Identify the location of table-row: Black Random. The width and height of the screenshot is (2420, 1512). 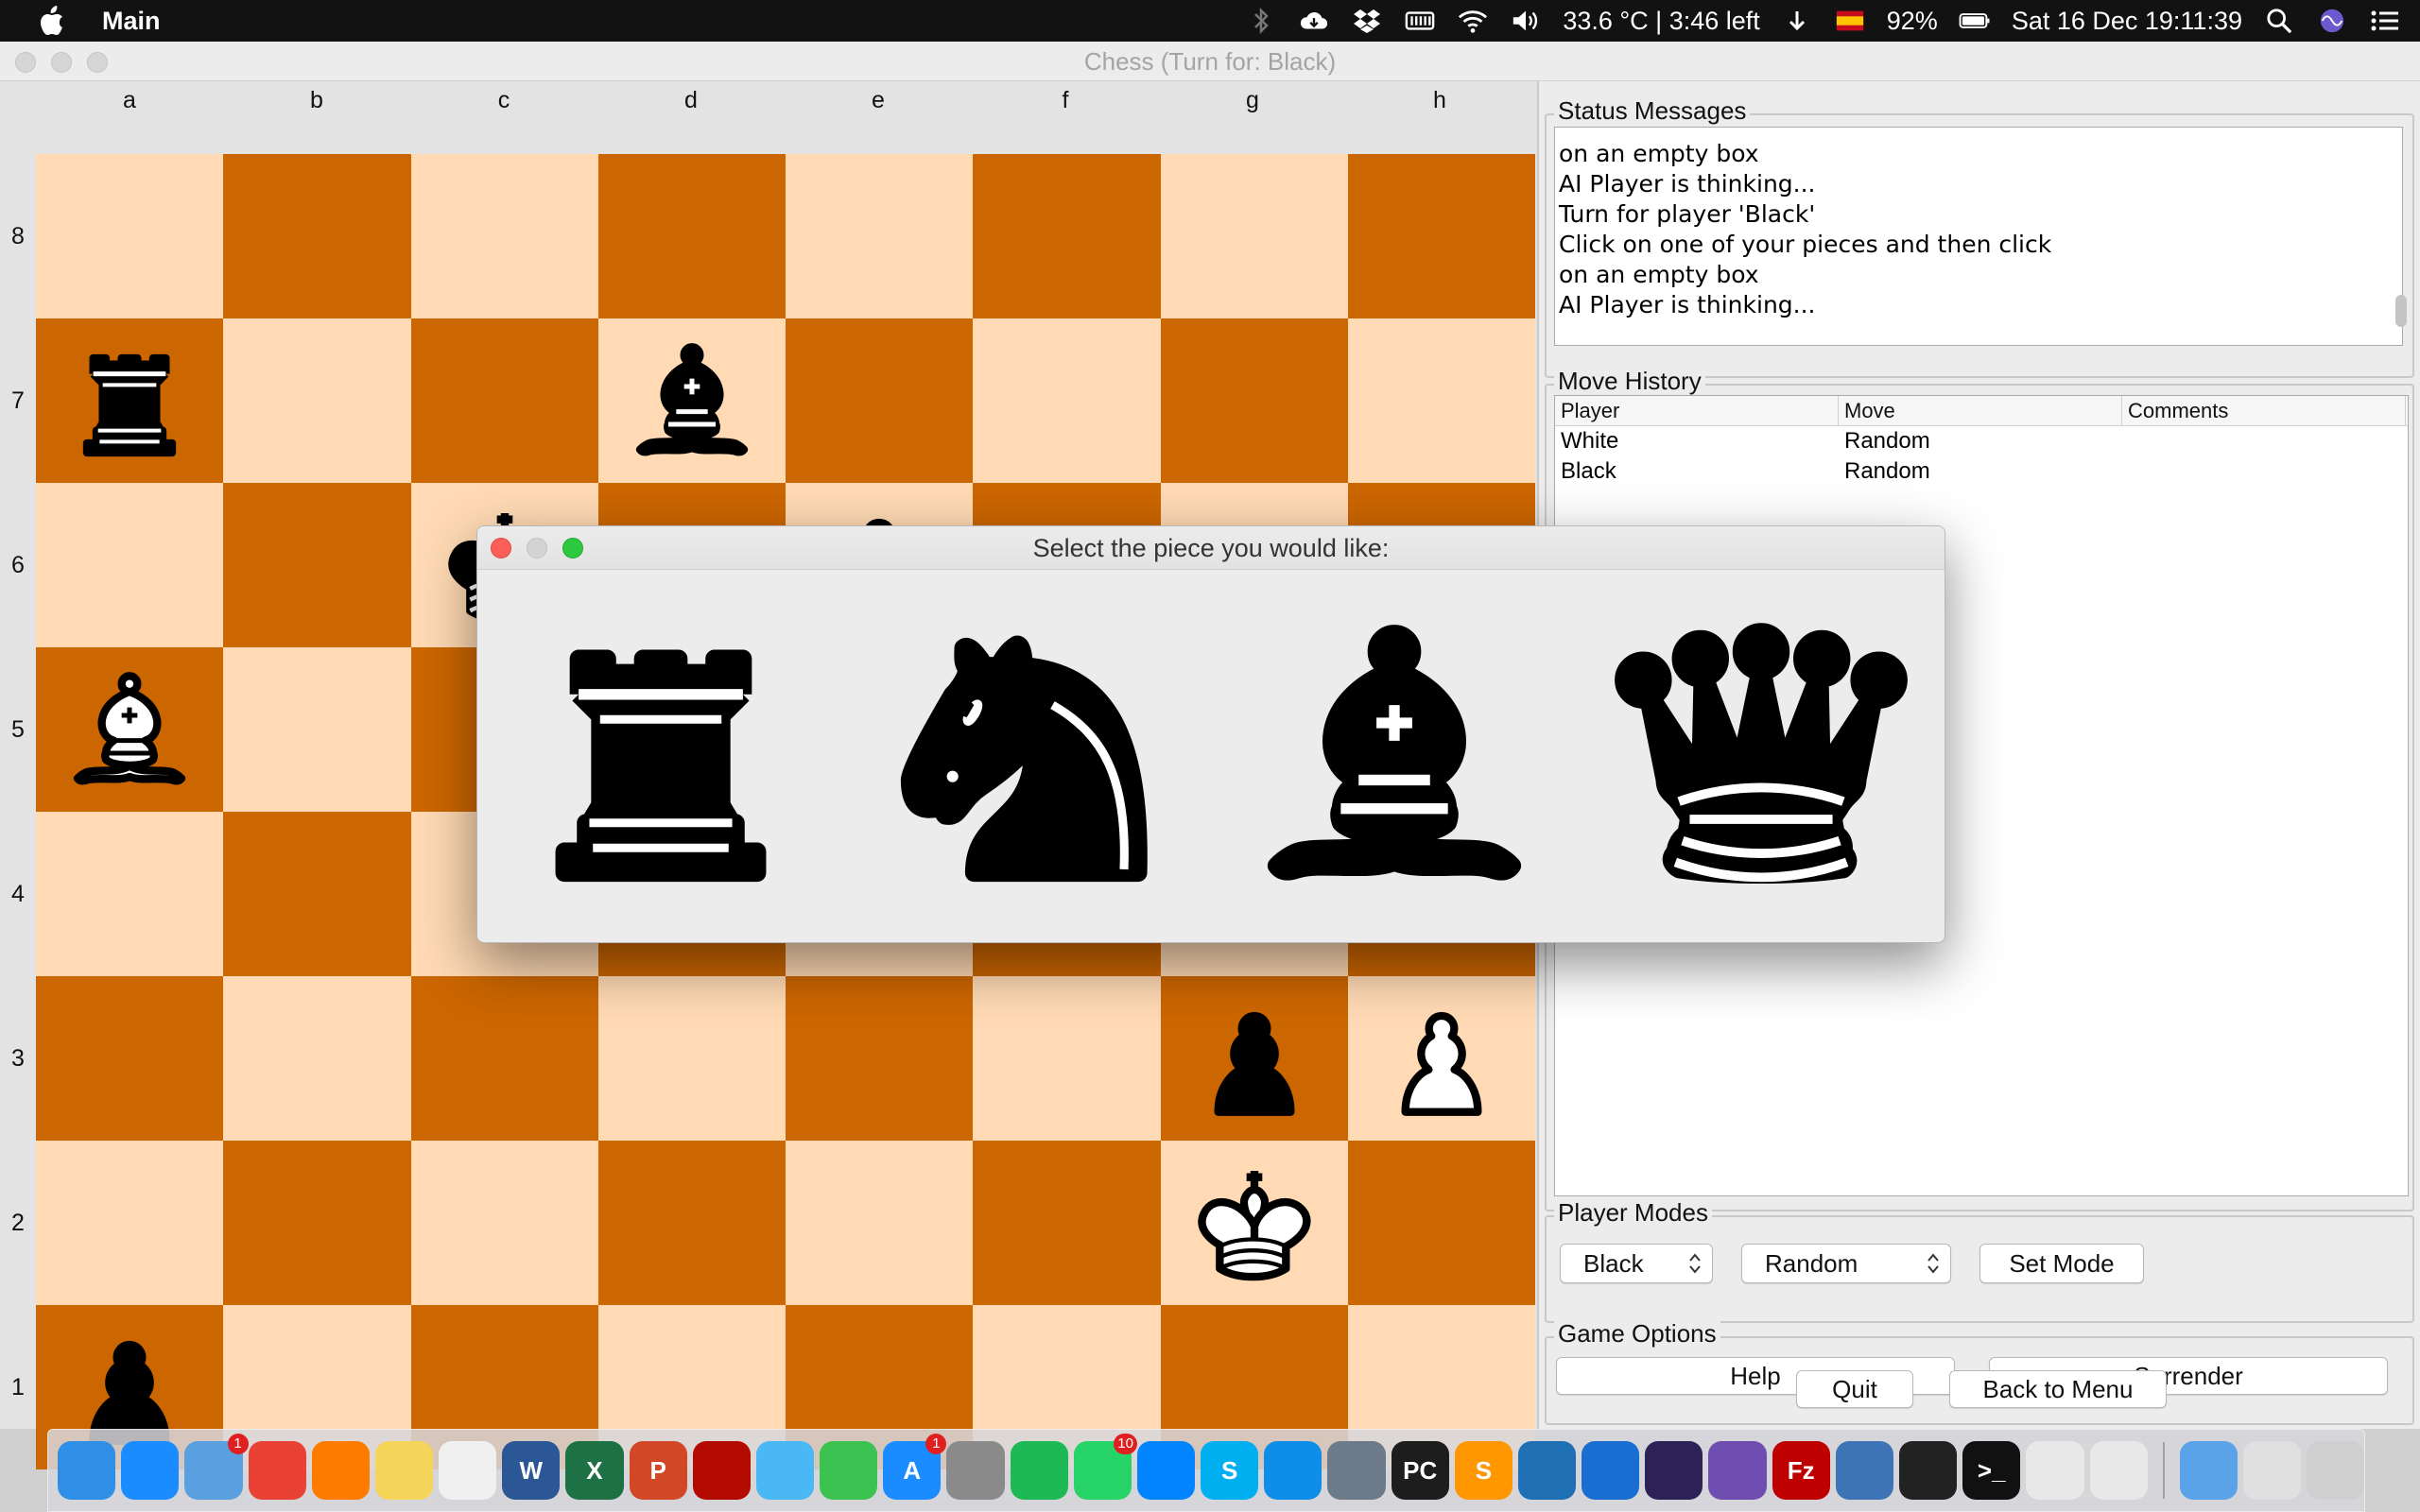
(1982, 471).